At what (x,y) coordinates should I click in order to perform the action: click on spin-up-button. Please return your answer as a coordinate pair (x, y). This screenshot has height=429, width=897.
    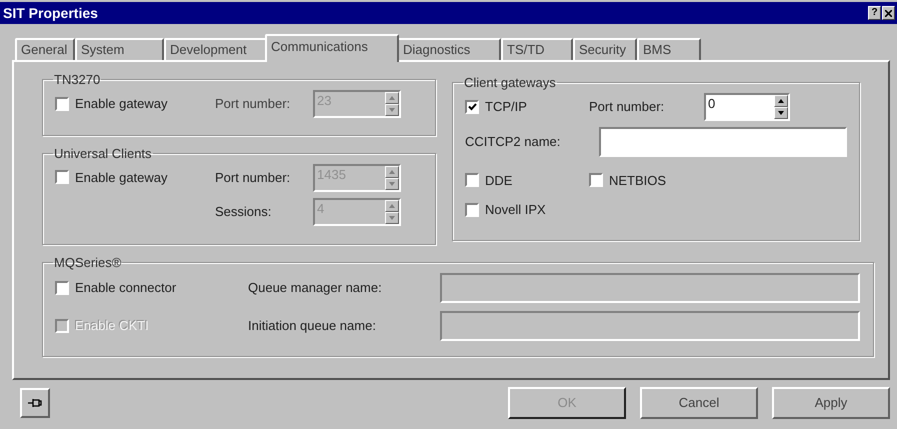
    Looking at the image, I should click on (781, 100).